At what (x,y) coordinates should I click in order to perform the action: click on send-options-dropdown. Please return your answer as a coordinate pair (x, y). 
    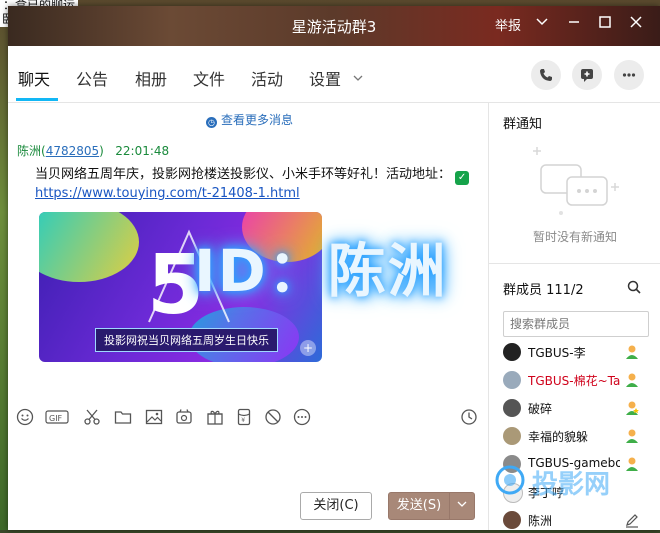
    Looking at the image, I should click on (462, 506).